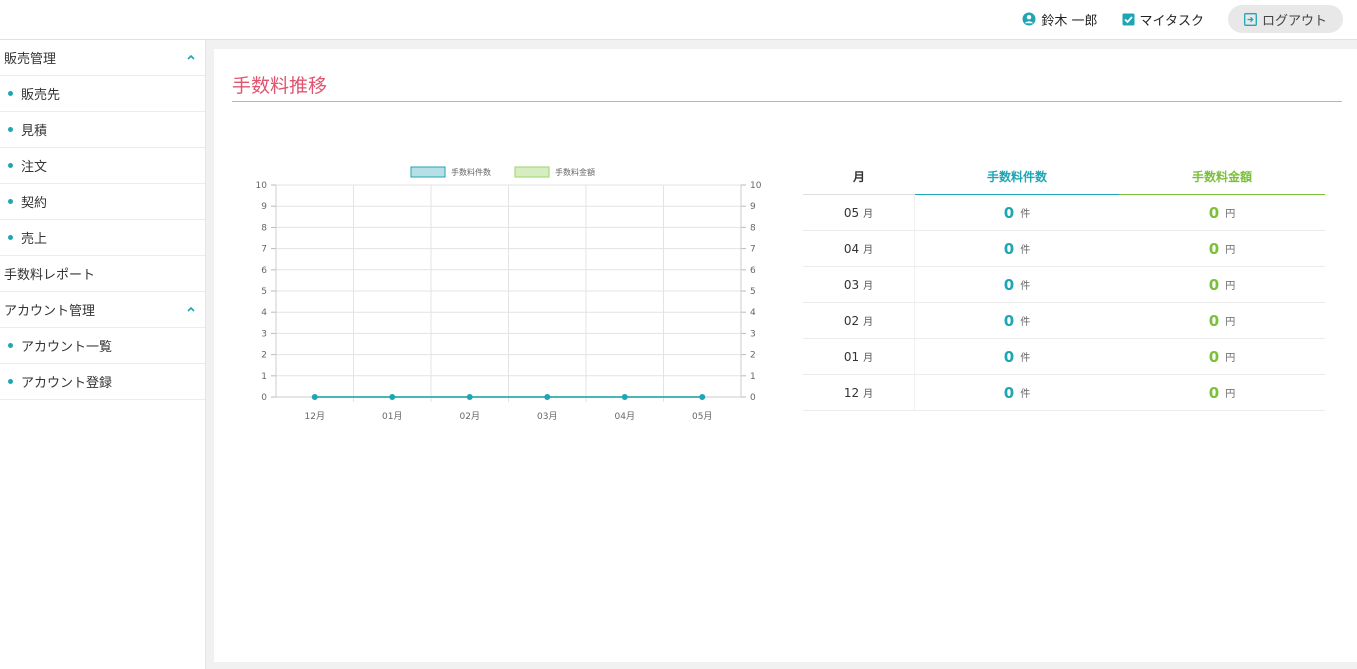 The width and height of the screenshot is (1357, 669). Describe the element at coordinates (102, 94) in the screenshot. I see `sidebar-item-customers: 販売先` at that location.